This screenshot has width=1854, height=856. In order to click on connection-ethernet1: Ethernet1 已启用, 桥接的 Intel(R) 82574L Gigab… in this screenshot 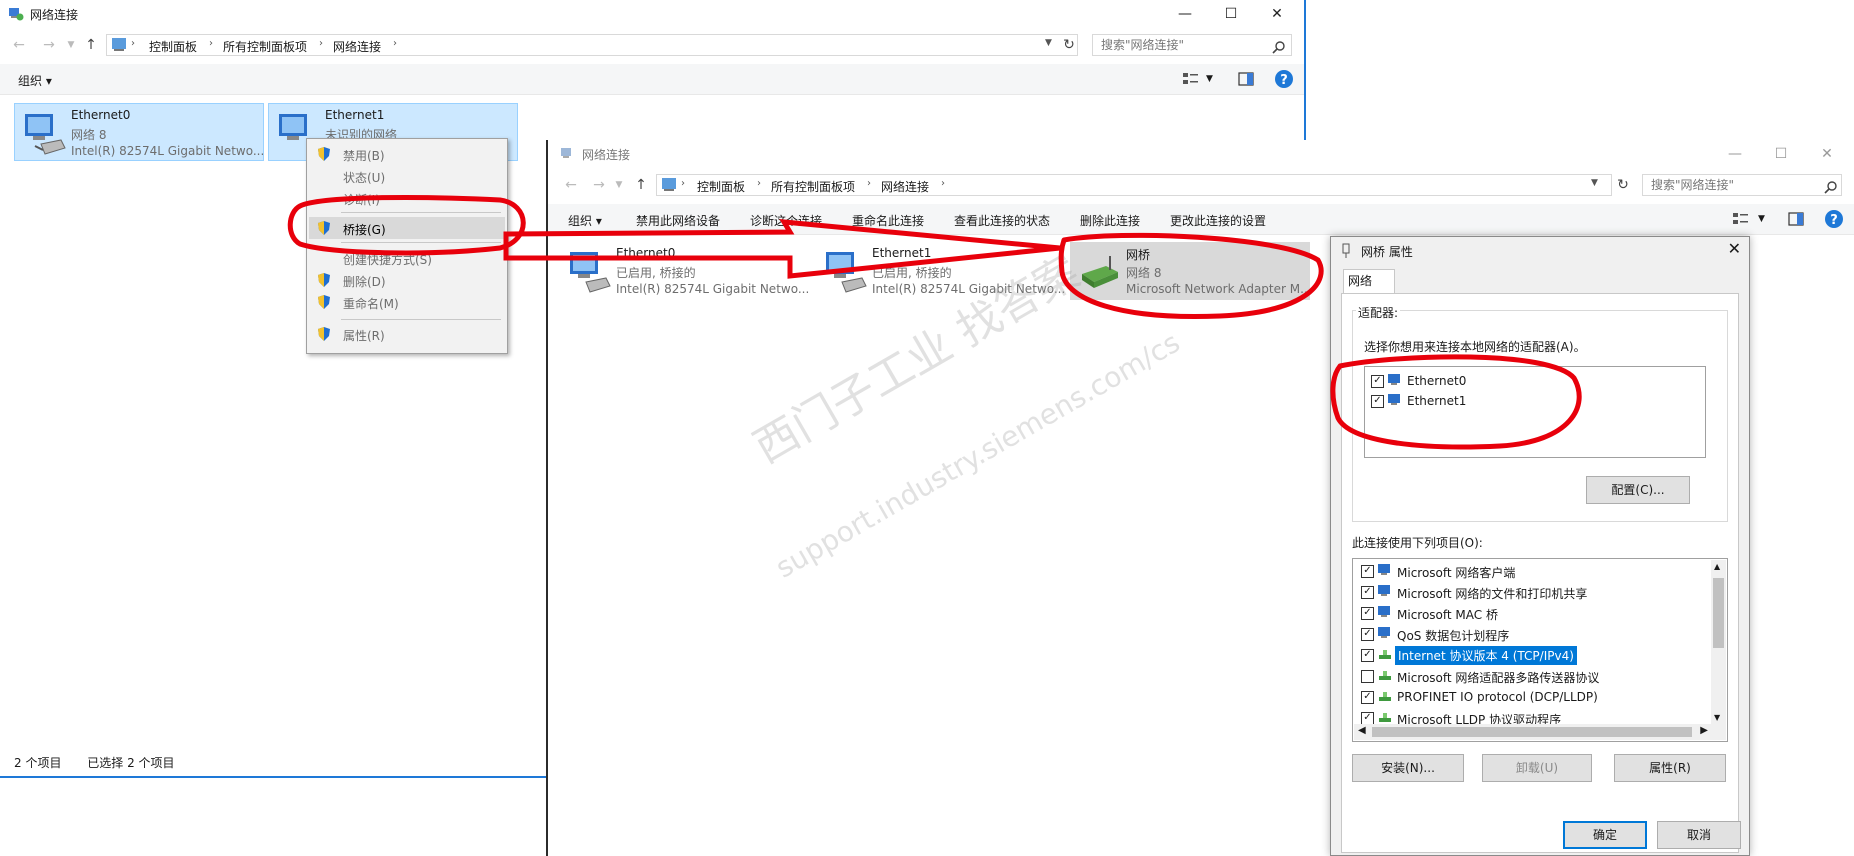, I will do `click(941, 271)`.